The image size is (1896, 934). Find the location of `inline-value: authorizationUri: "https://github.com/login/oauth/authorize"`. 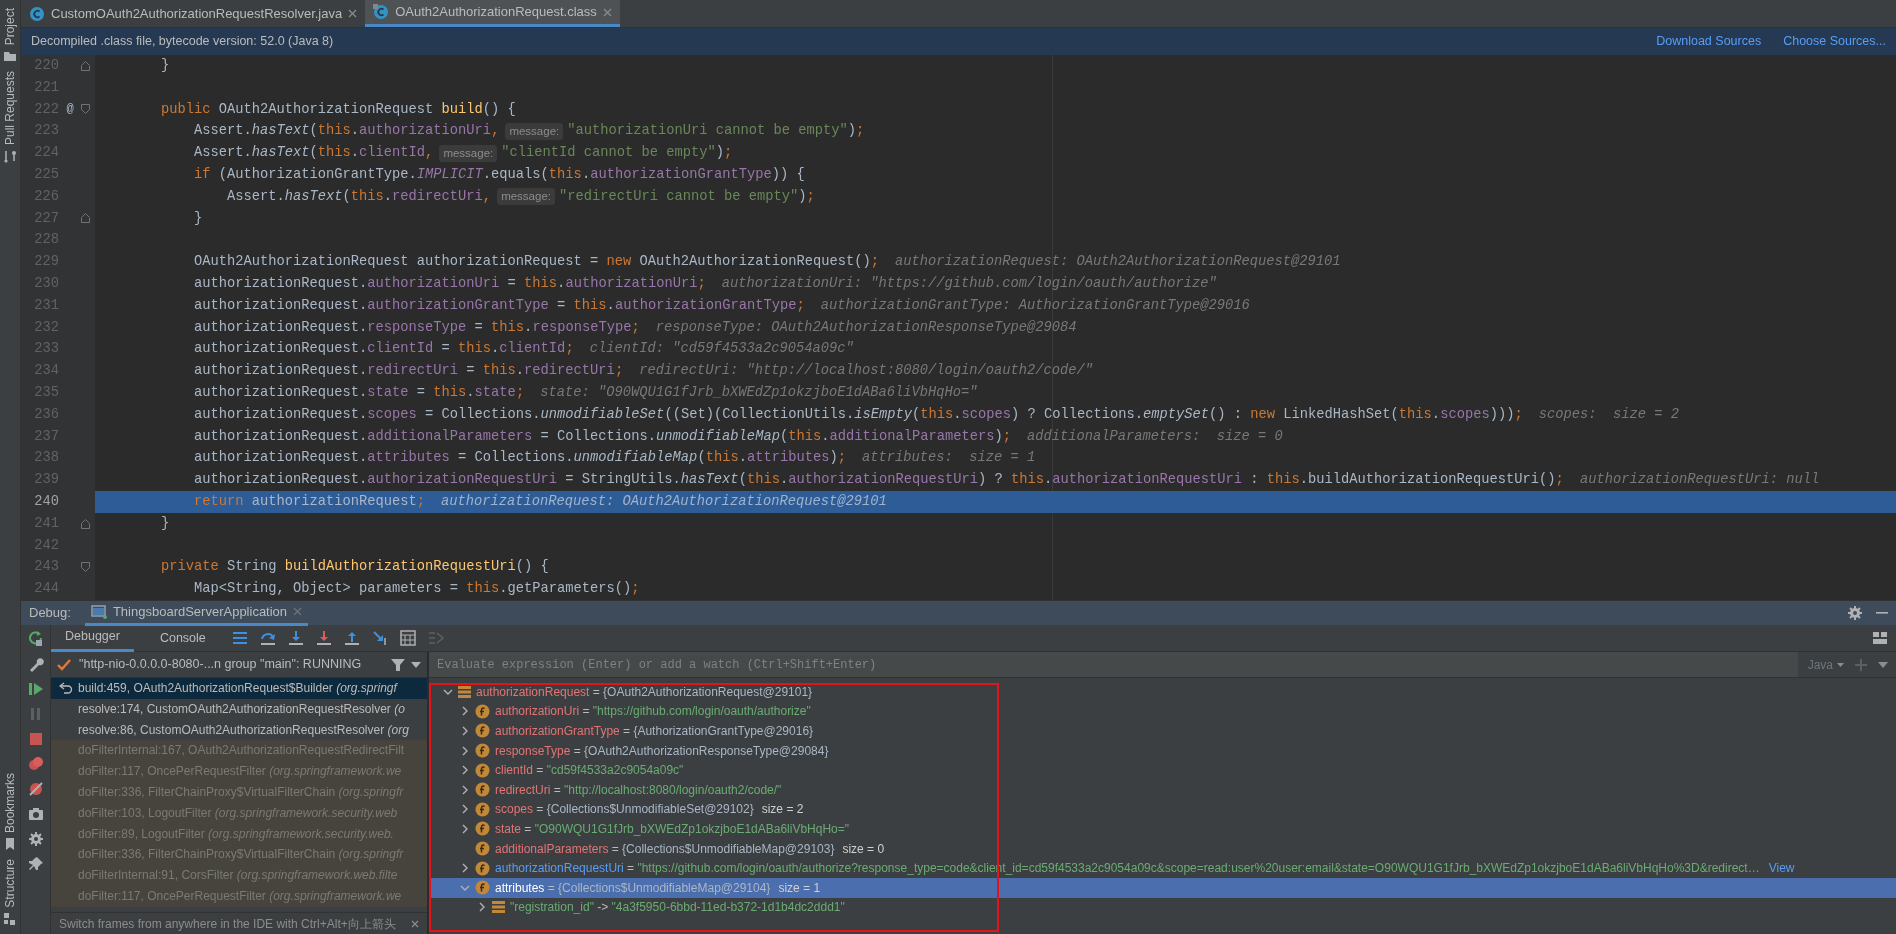

inline-value: authorizationUri: "https://github.com/login/oauth/authorize" is located at coordinates (969, 283).